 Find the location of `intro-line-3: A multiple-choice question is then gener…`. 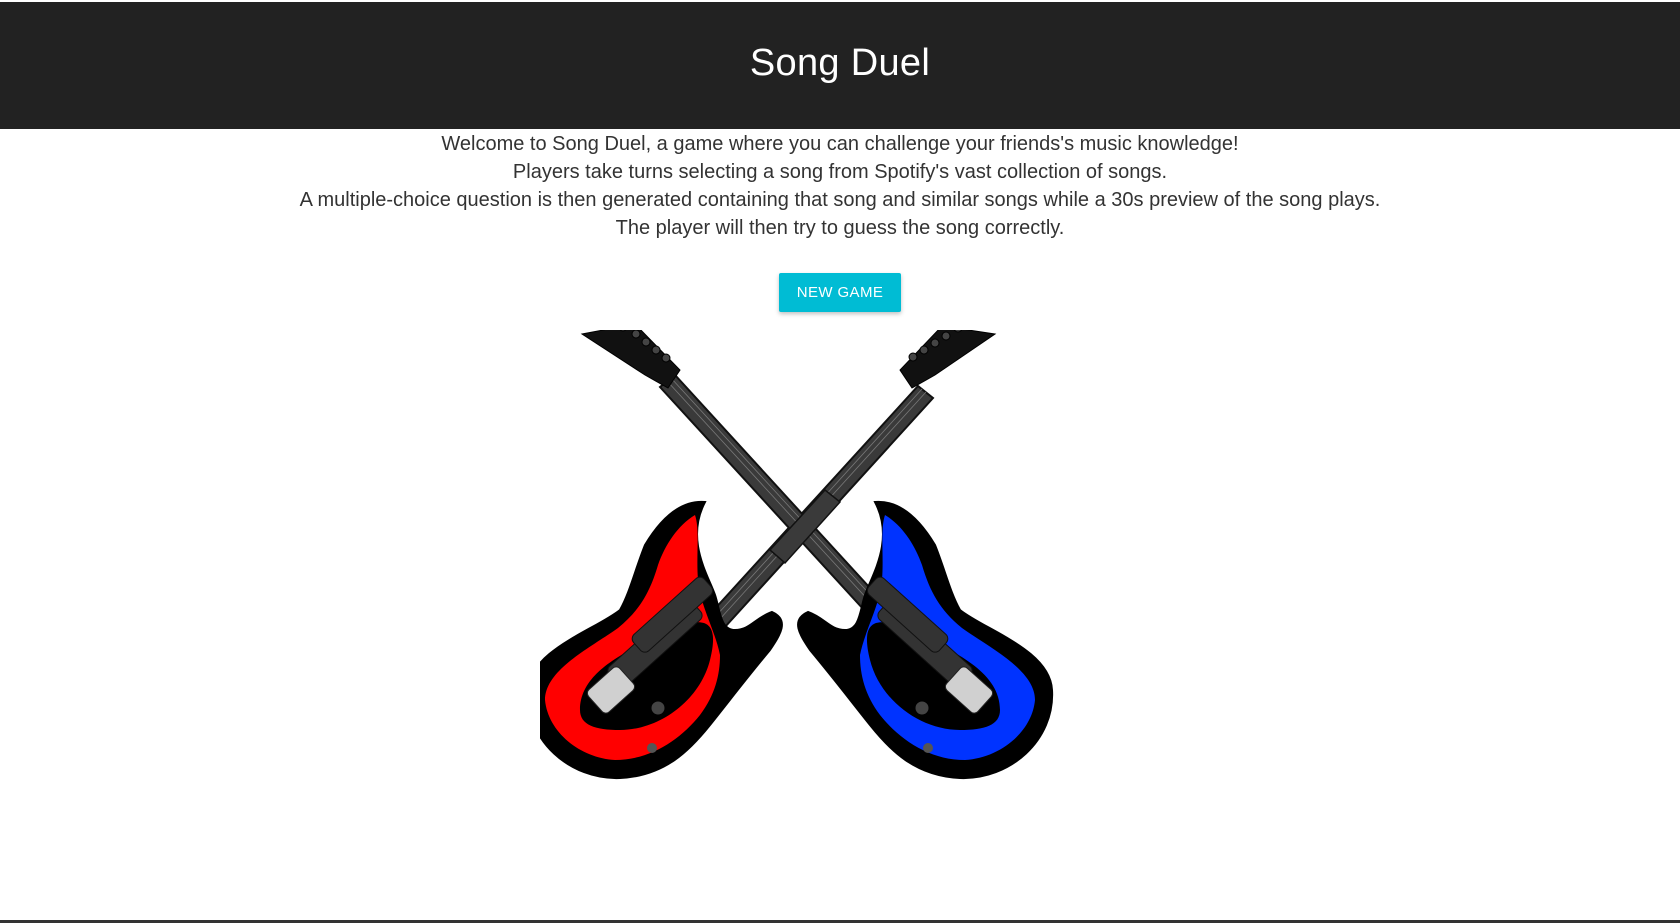

intro-line-3: A multiple-choice question is then gener… is located at coordinates (840, 200).